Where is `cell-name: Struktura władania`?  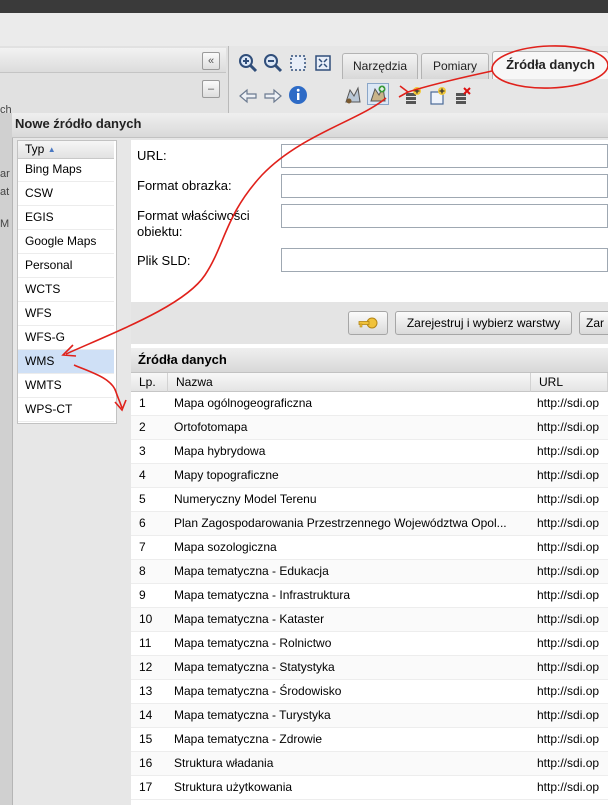
cell-name: Struktura władania is located at coordinates (224, 763).